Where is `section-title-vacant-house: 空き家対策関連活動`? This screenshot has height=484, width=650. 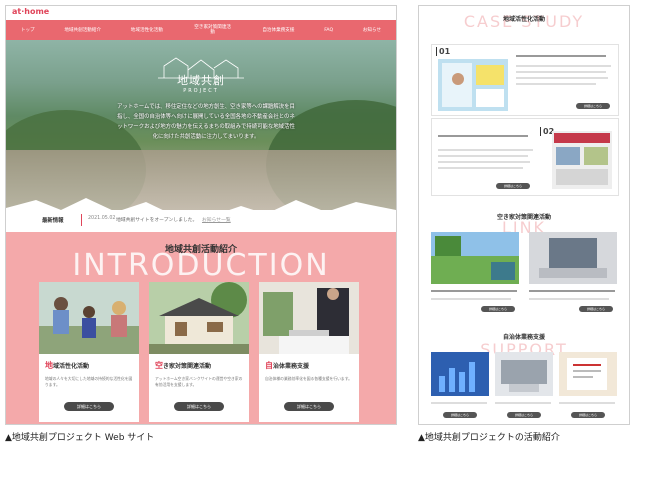 section-title-vacant-house: 空き家対策関連活動 is located at coordinates (523, 217).